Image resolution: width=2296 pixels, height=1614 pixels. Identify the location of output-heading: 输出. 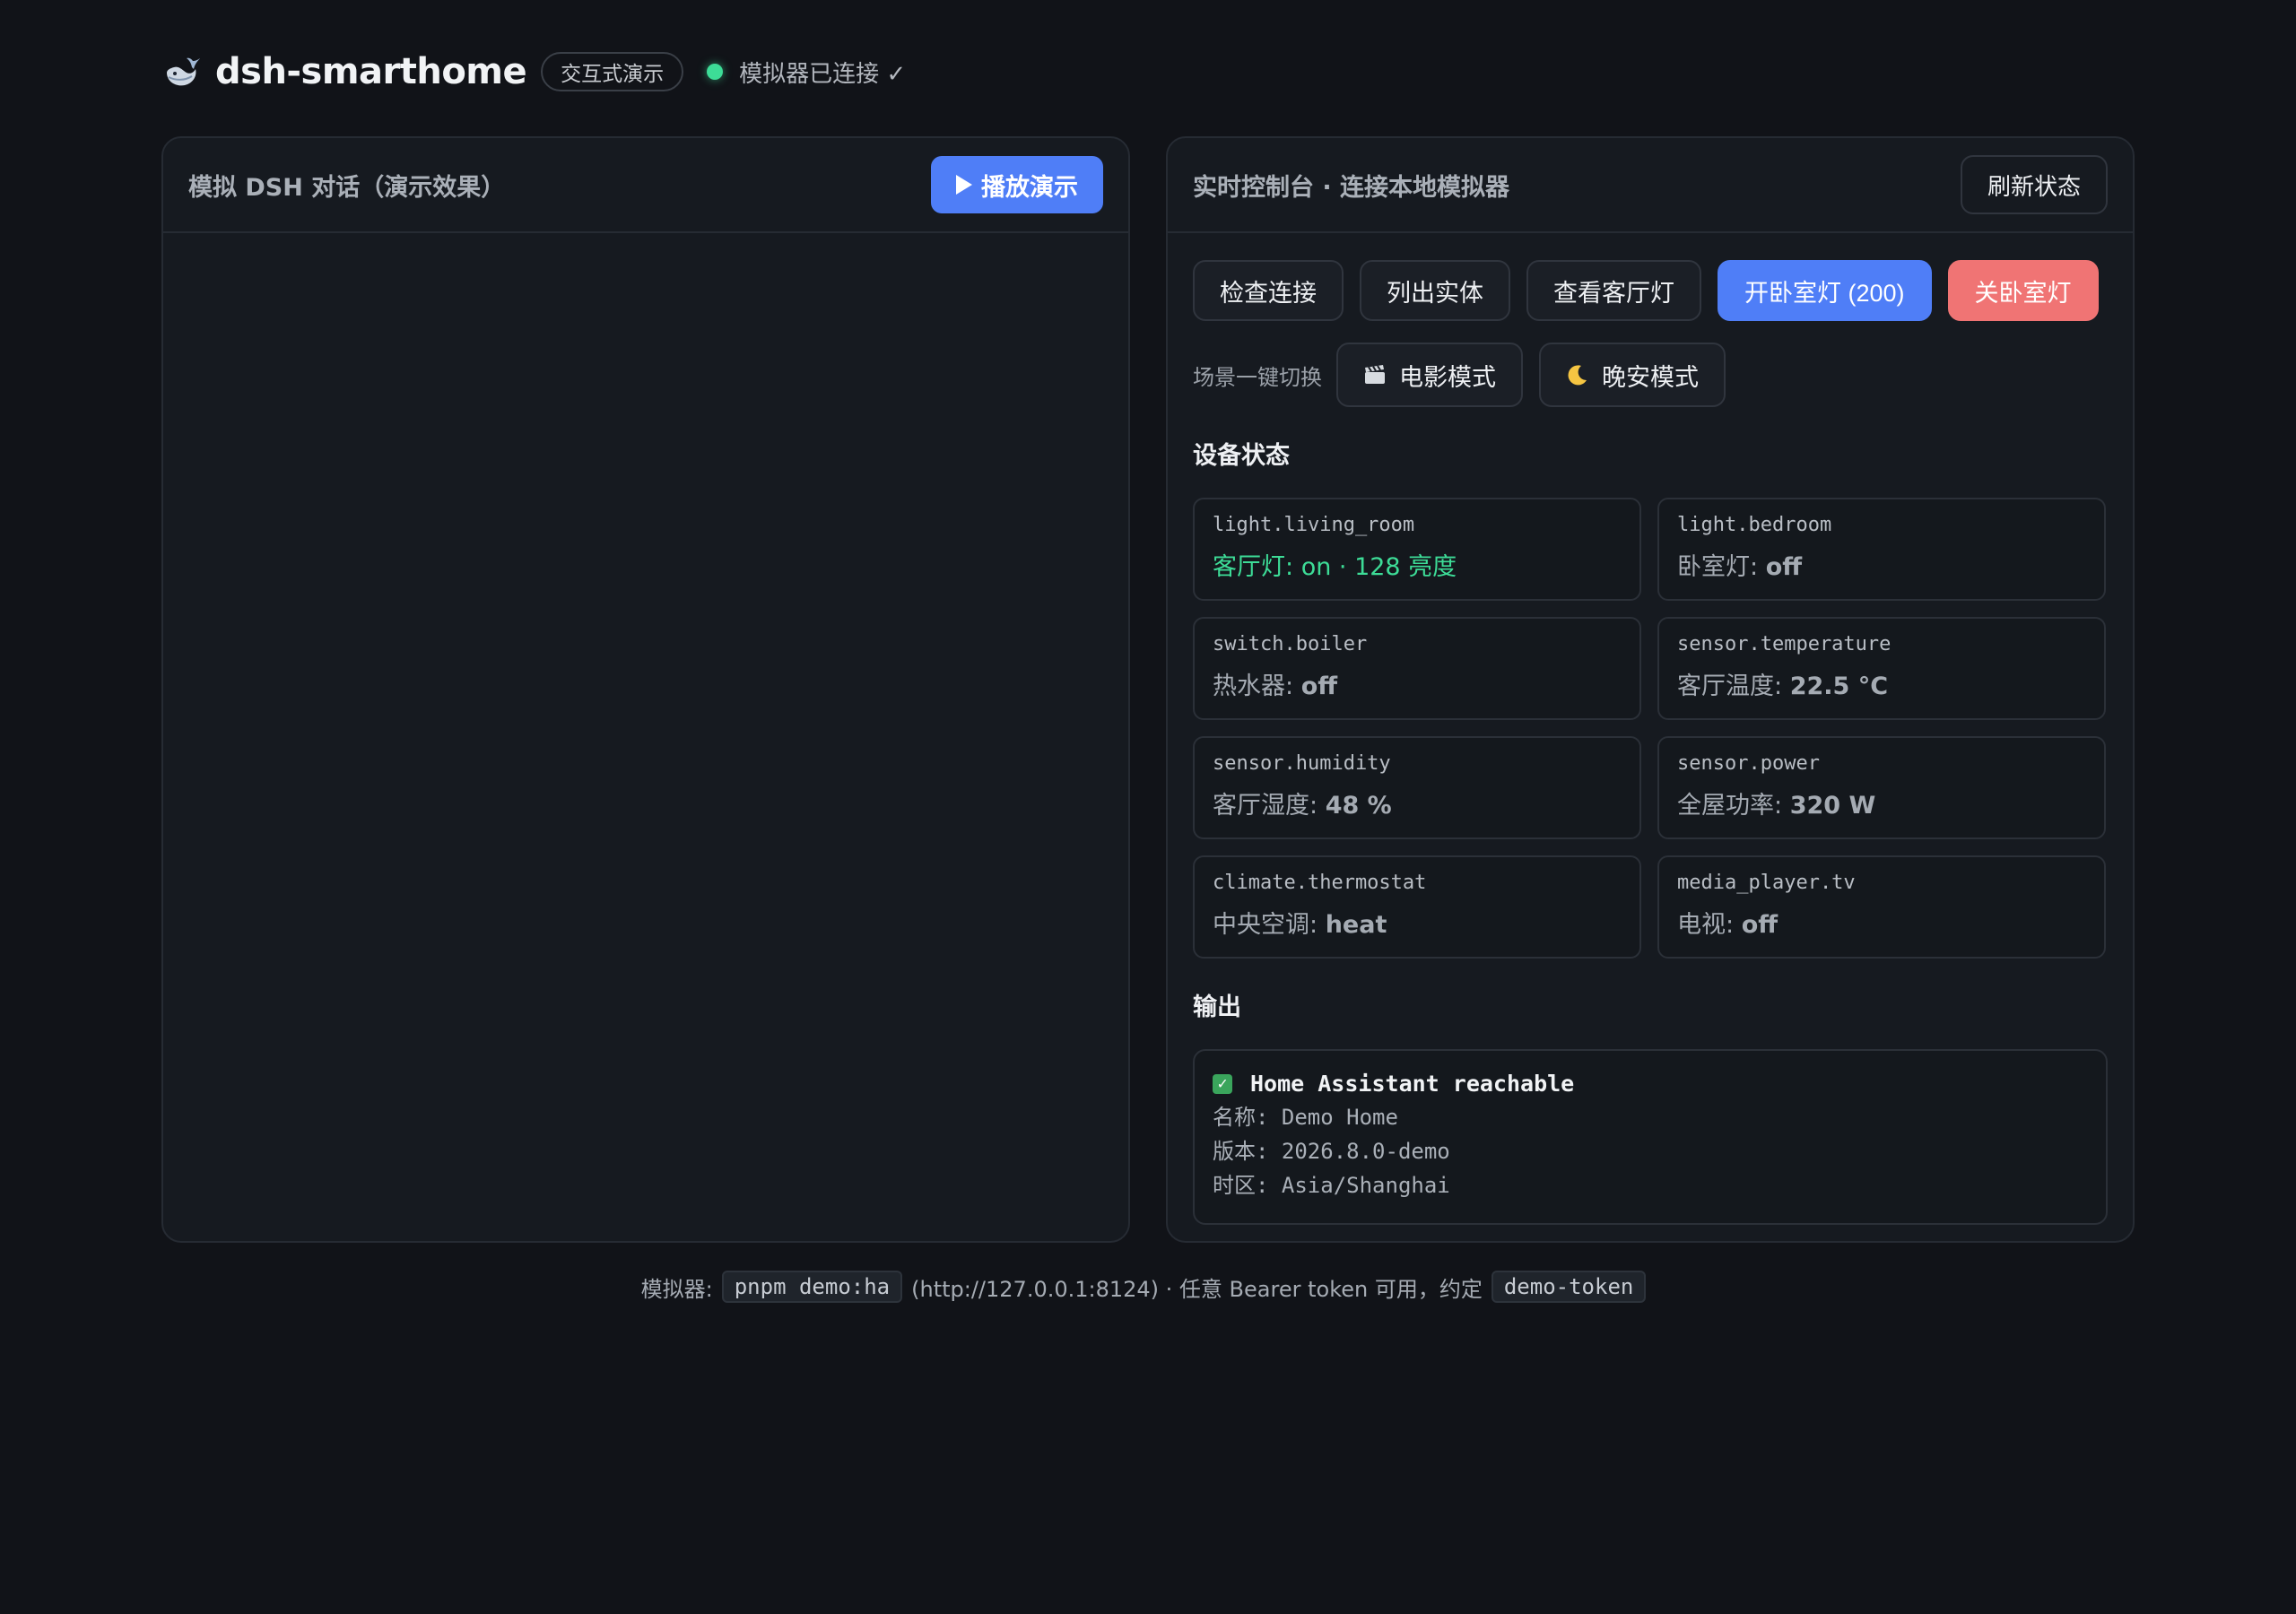
(1217, 1007).